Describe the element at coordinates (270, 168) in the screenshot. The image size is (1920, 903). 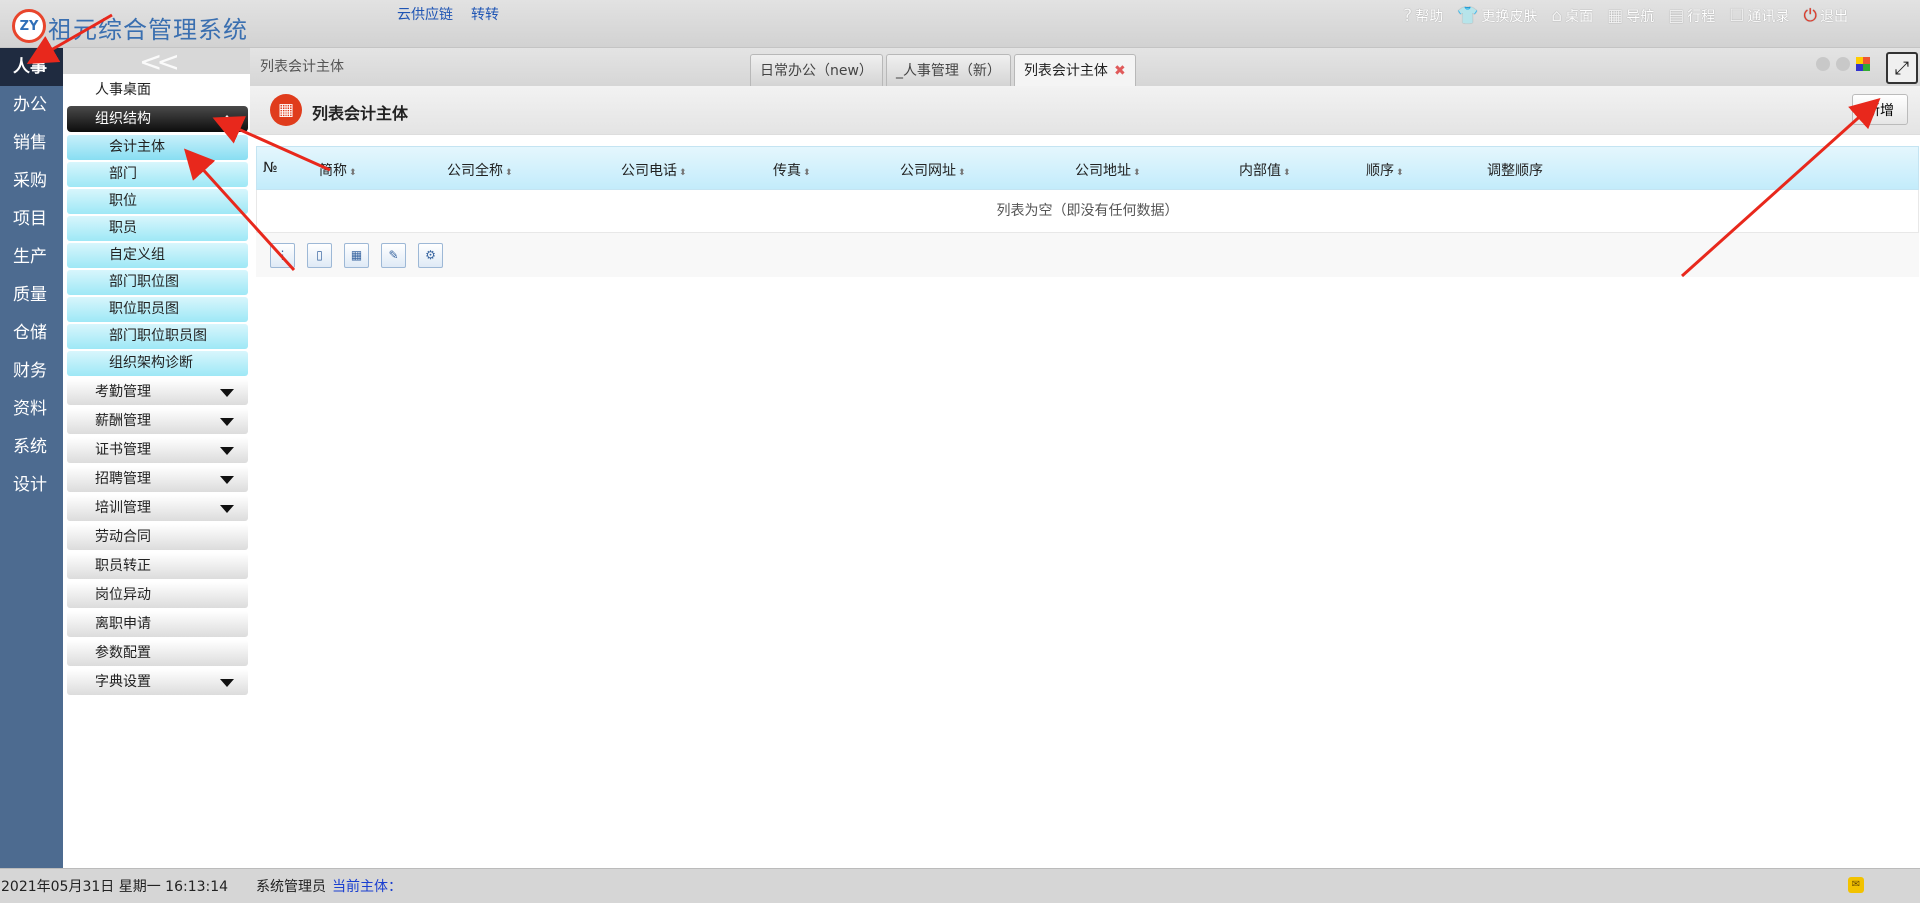
I see `column-header: №` at that location.